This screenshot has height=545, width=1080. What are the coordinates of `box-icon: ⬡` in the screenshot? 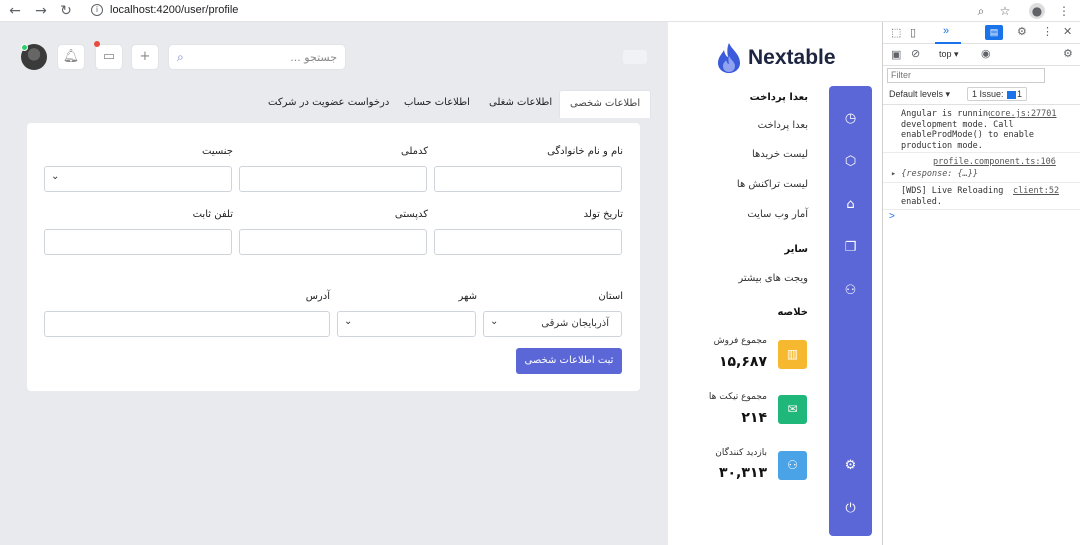 It's located at (850, 161).